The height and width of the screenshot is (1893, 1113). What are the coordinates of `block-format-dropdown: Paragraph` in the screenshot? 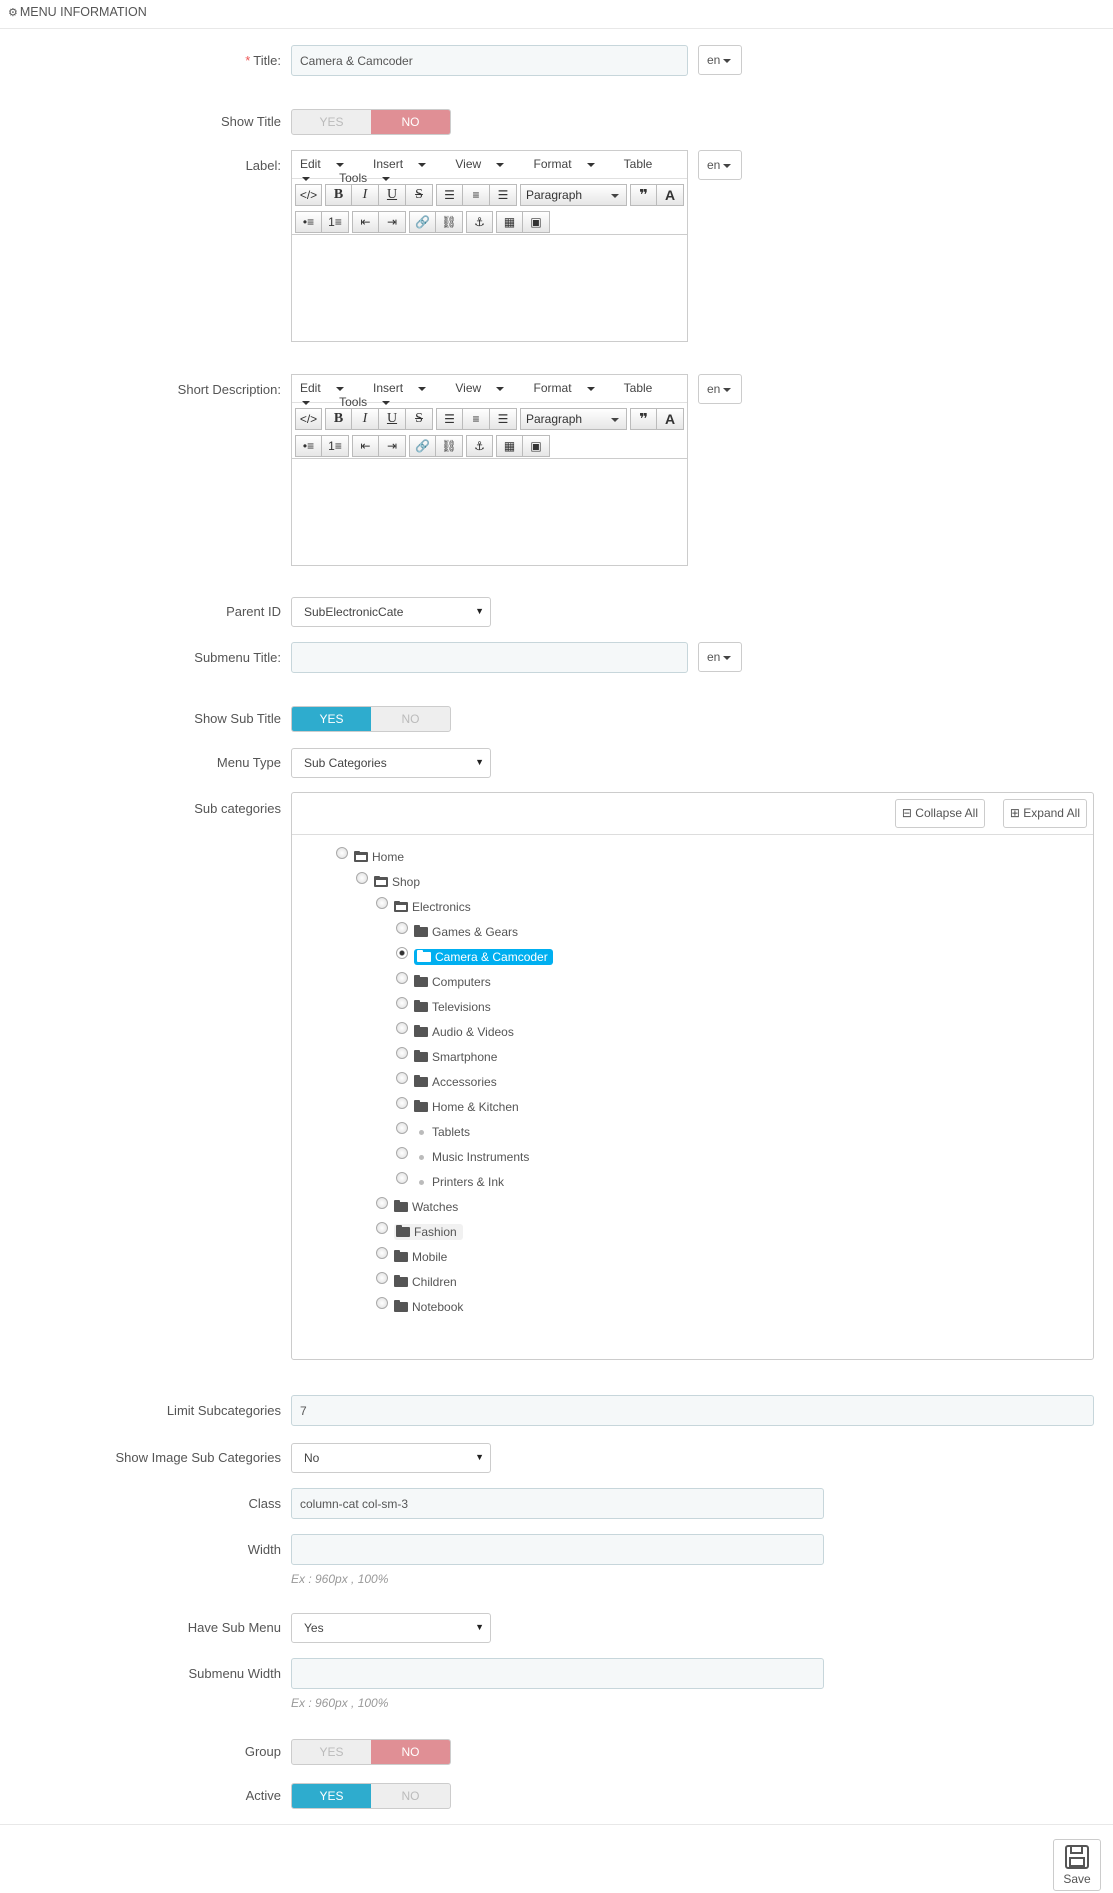 It's located at (573, 194).